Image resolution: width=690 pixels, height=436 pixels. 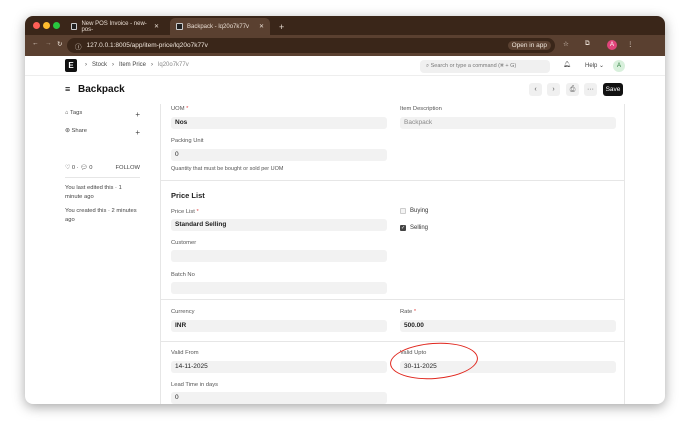 I want to click on buying-checkbox: Buying, so click(x=414, y=211).